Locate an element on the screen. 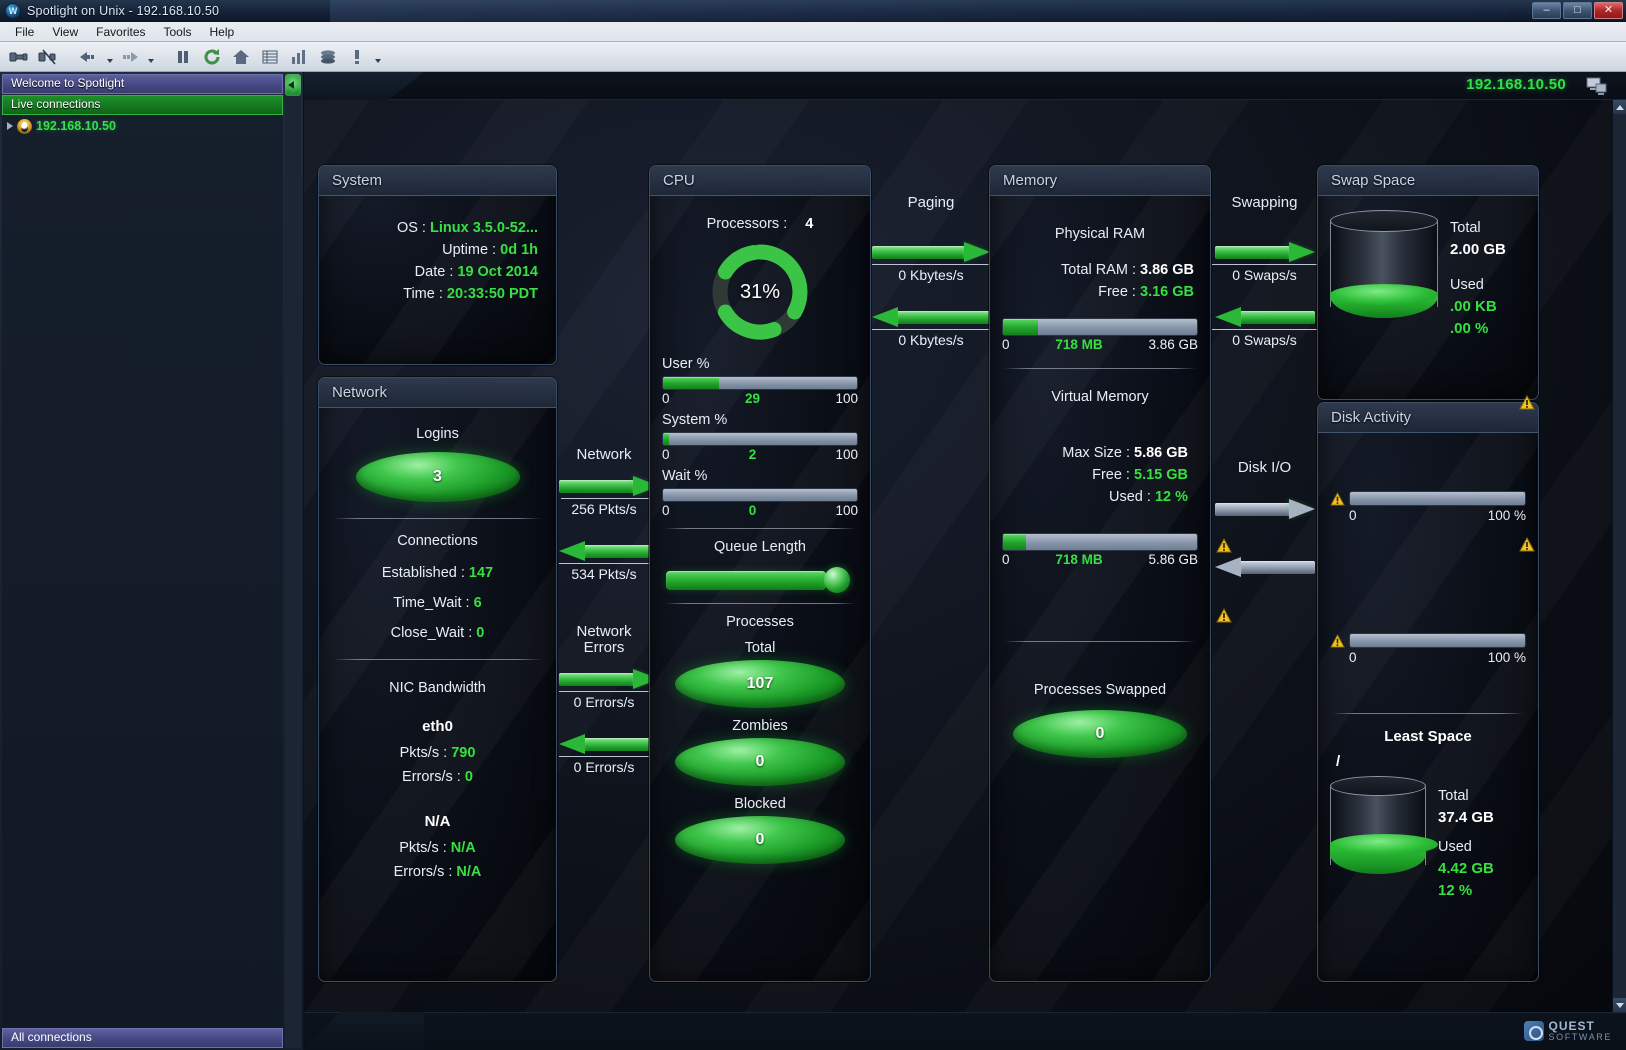 Image resolution: width=1626 pixels, height=1050 pixels. sidebar-item-connection-node: 192.168.10.50 is located at coordinates (142, 126).